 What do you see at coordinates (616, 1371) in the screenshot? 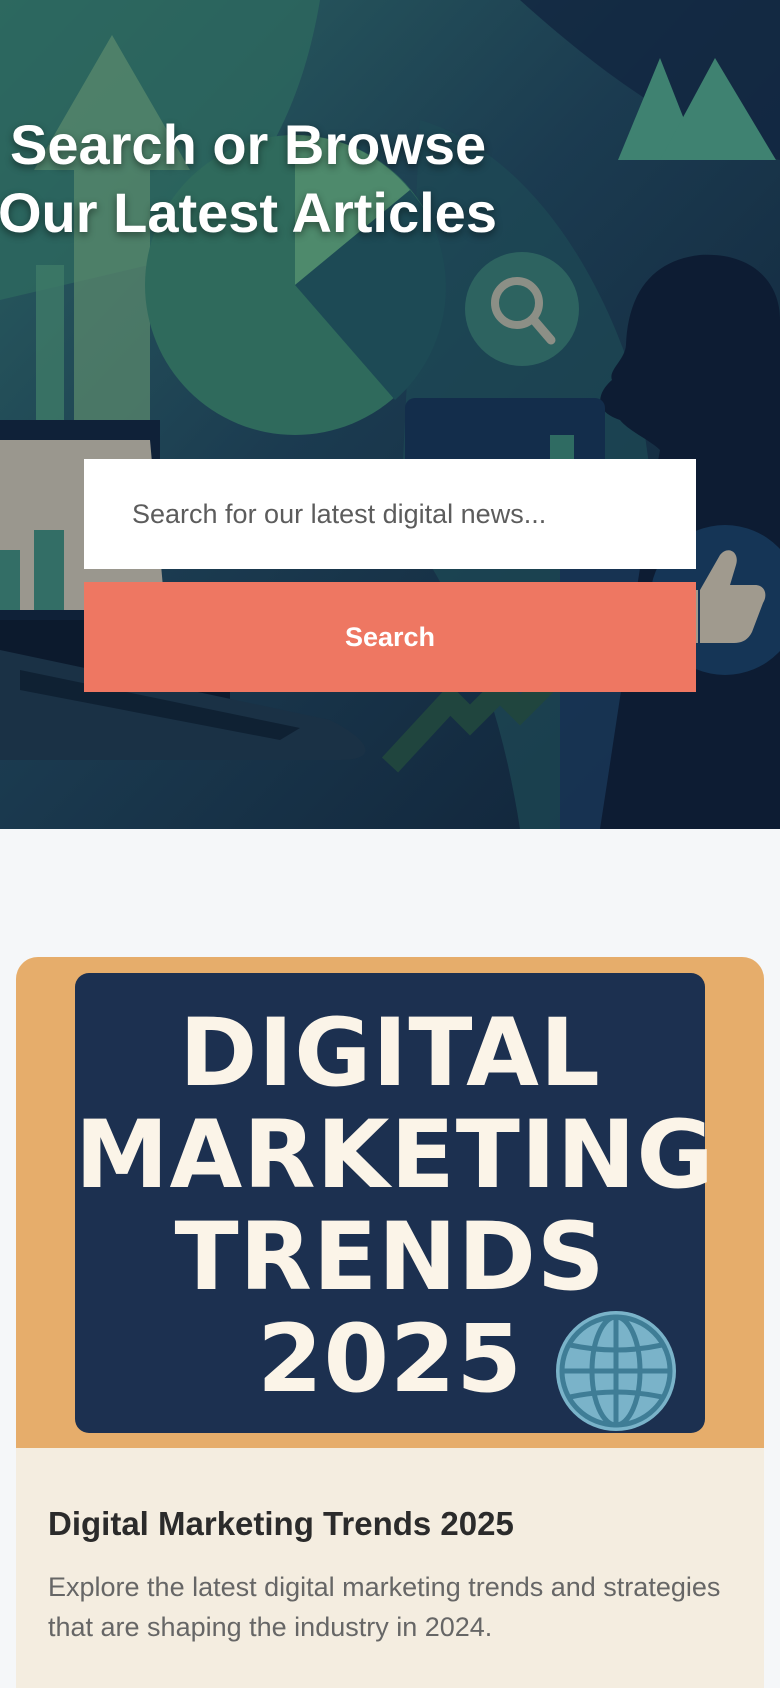
I see `globe-icon` at bounding box center [616, 1371].